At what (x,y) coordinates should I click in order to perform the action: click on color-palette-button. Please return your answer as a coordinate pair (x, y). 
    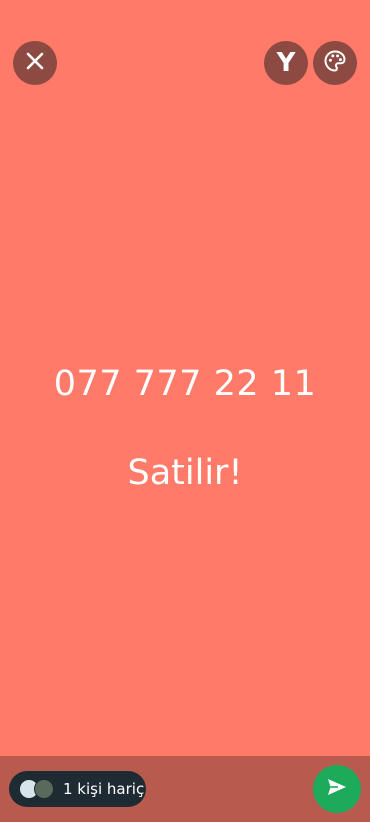
    Looking at the image, I should click on (335, 63).